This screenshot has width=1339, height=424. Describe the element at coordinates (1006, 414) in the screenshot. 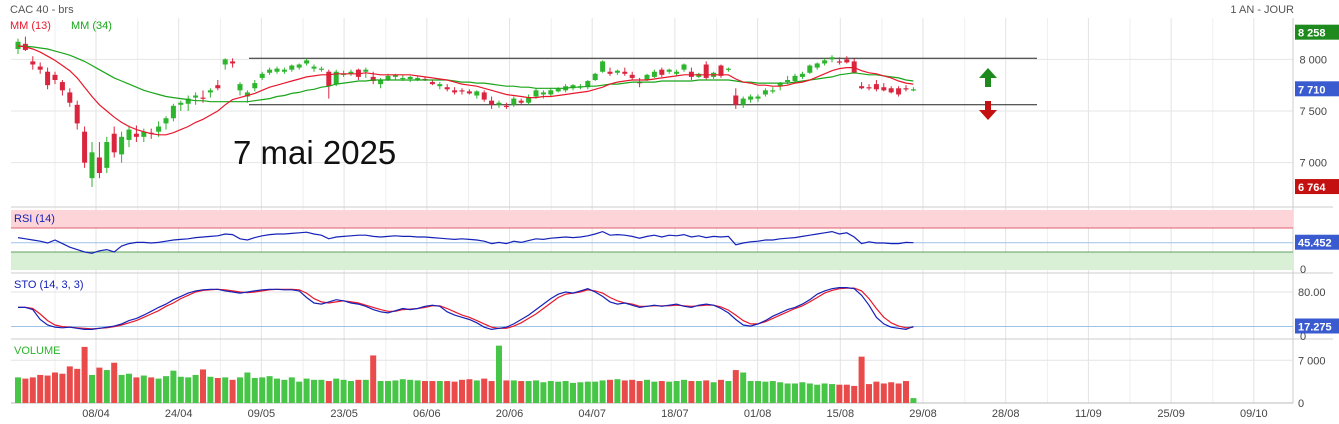

I see `x-tick-label: 28/08` at that location.